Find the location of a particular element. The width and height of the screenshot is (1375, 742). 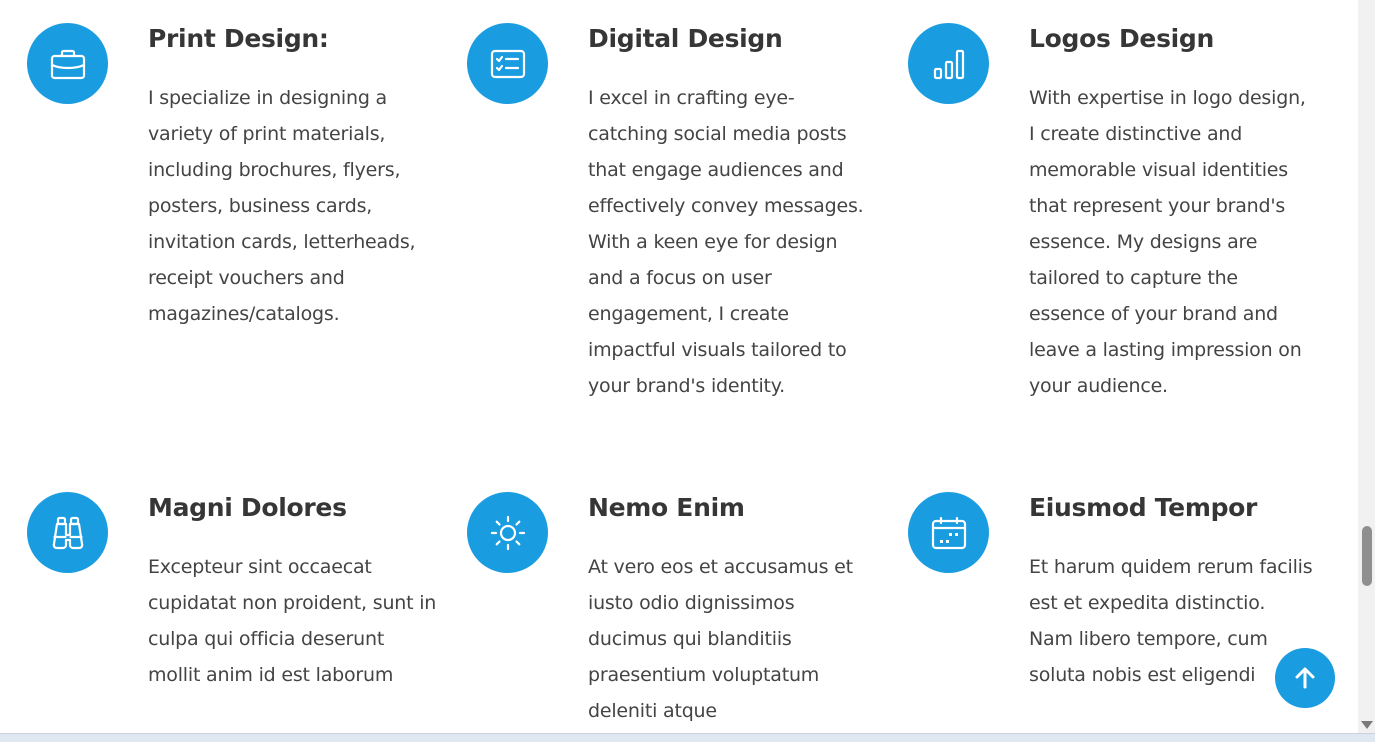

sun-icon is located at coordinates (507, 532).